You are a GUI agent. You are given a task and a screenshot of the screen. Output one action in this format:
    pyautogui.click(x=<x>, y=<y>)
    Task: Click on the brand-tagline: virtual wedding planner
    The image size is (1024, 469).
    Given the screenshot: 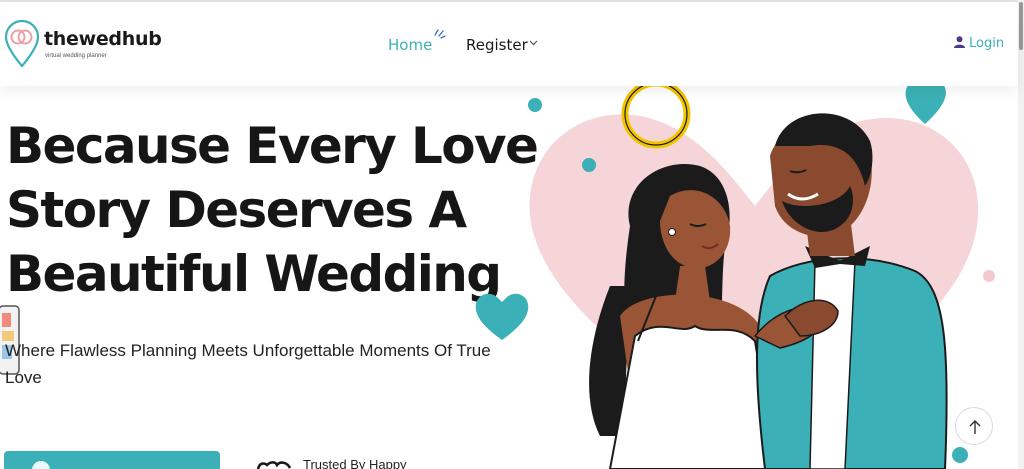 What is the action you would take?
    pyautogui.click(x=76, y=56)
    